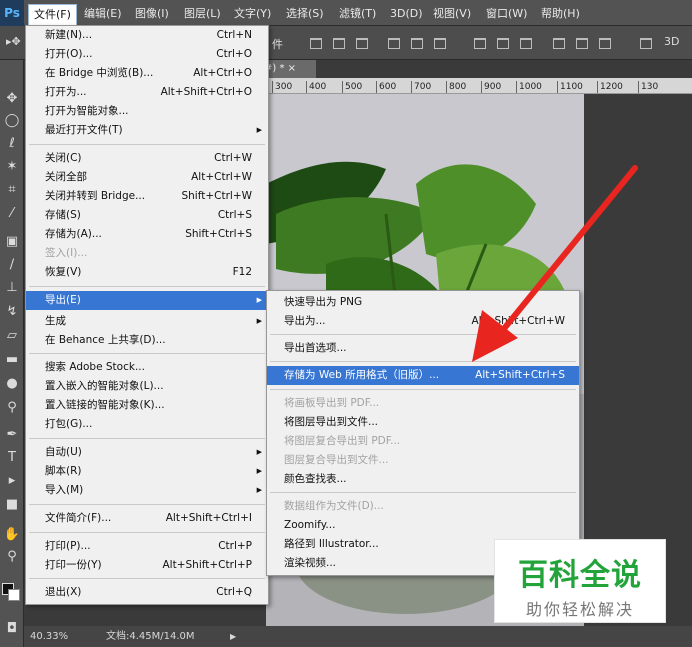 The height and width of the screenshot is (647, 692). Describe the element at coordinates (305, 13) in the screenshot. I see `menu-select: 选择(S)` at that location.